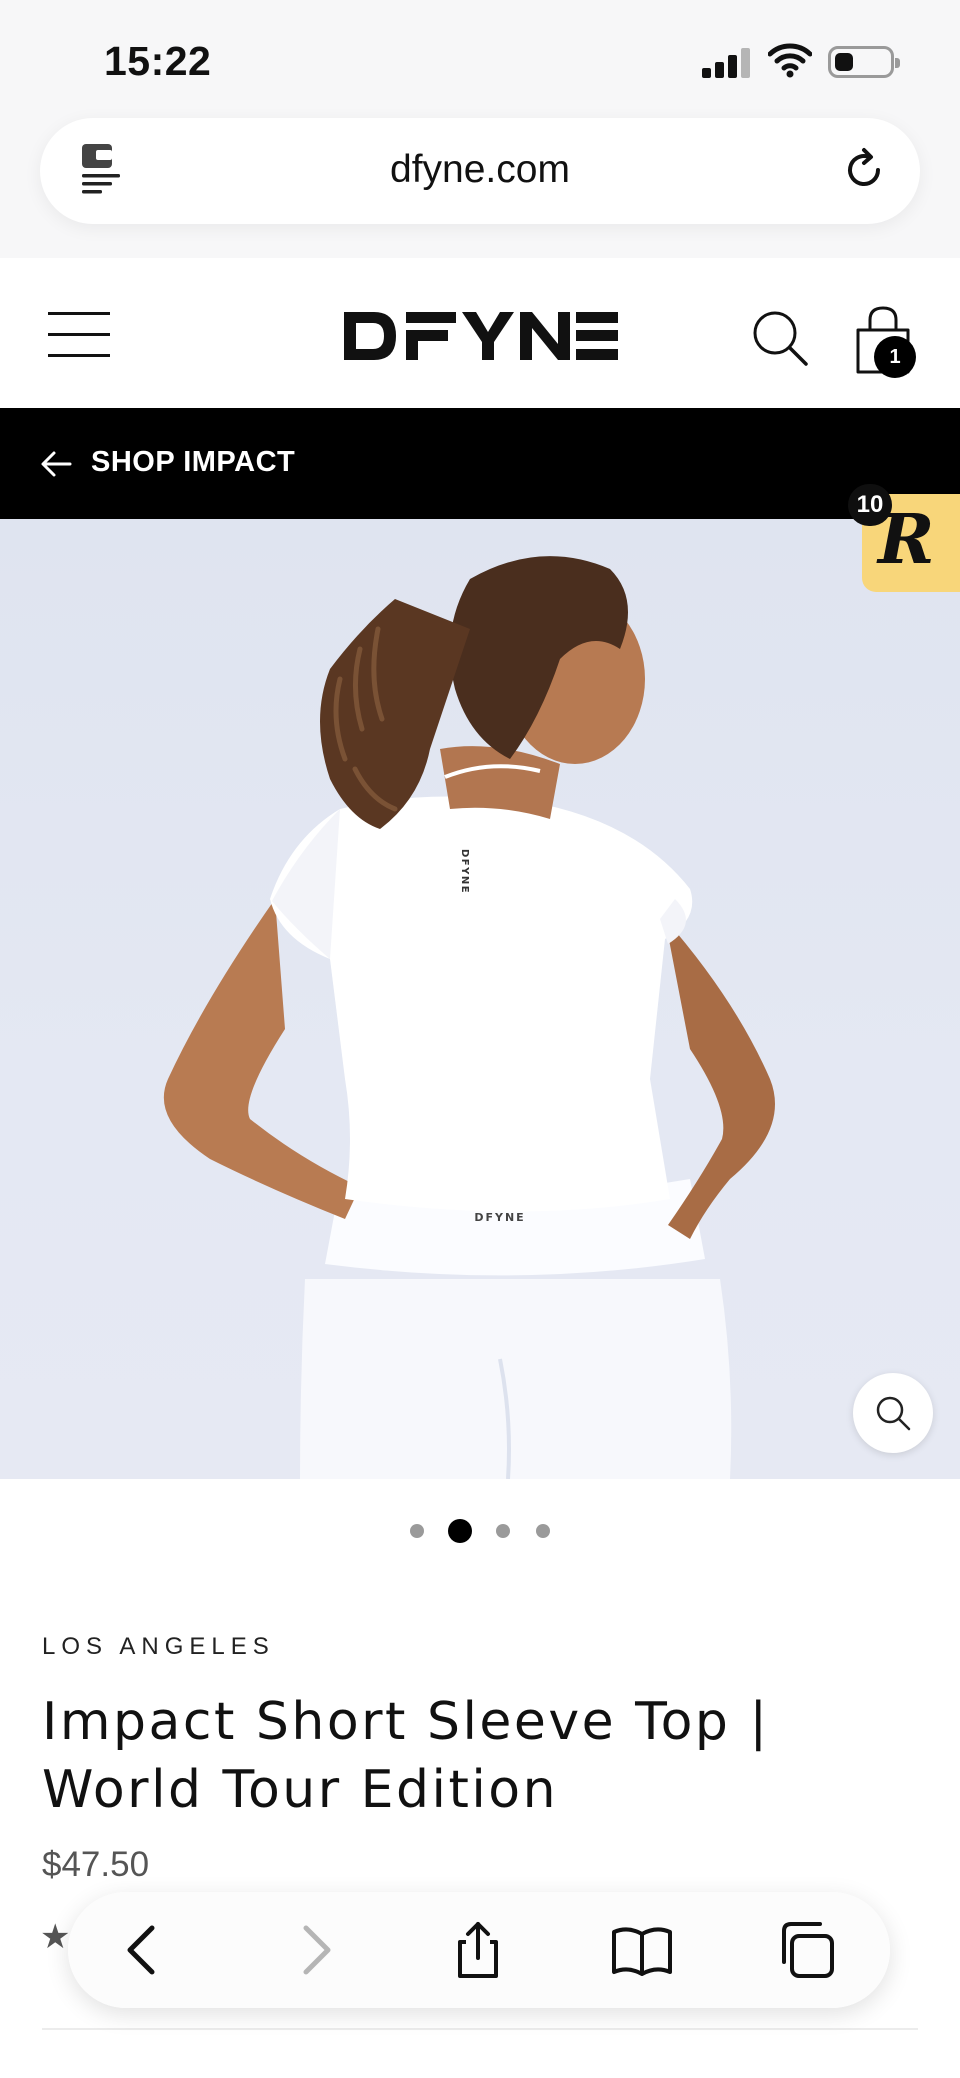 This screenshot has width=960, height=2078. What do you see at coordinates (460, 1531) in the screenshot?
I see `carousel-dot-active` at bounding box center [460, 1531].